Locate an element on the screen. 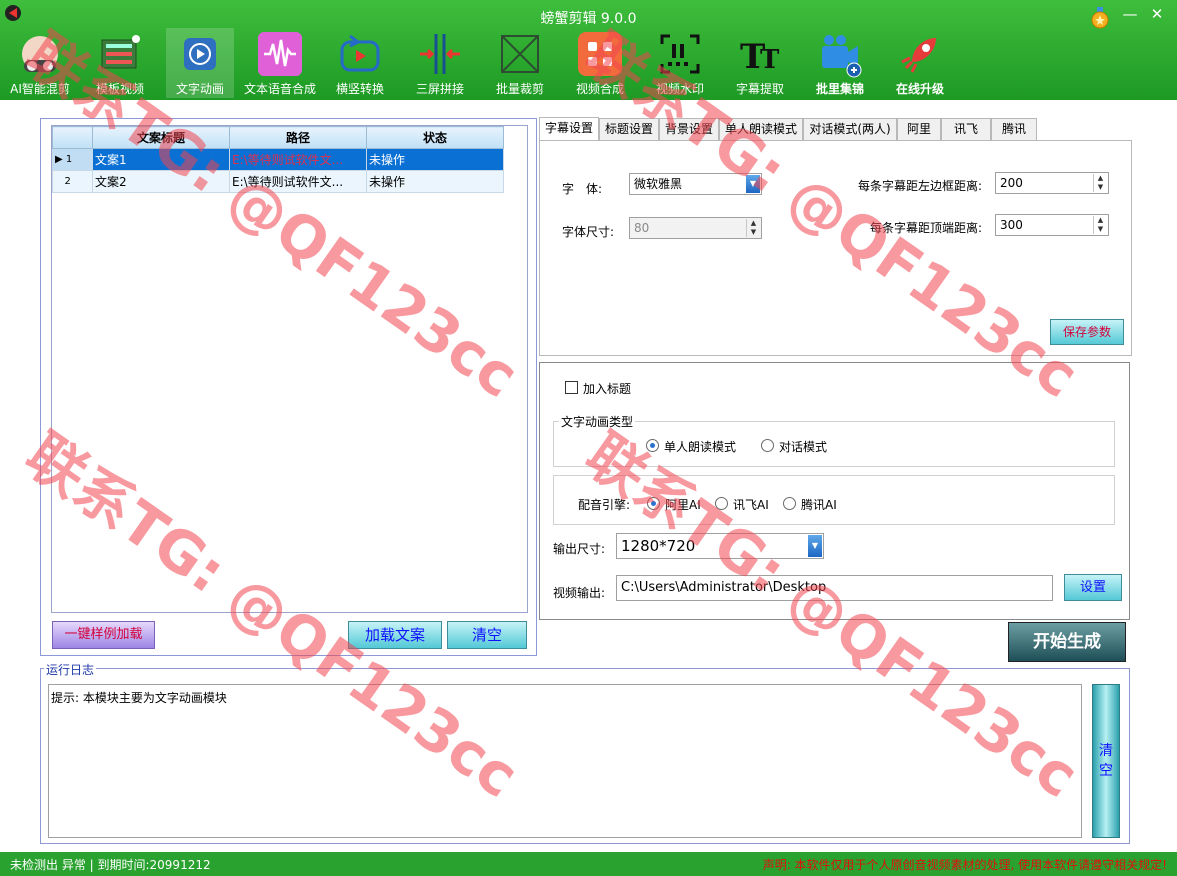 The height and width of the screenshot is (876, 1177). tool-text-animation: 文字动画 is located at coordinates (200, 63).